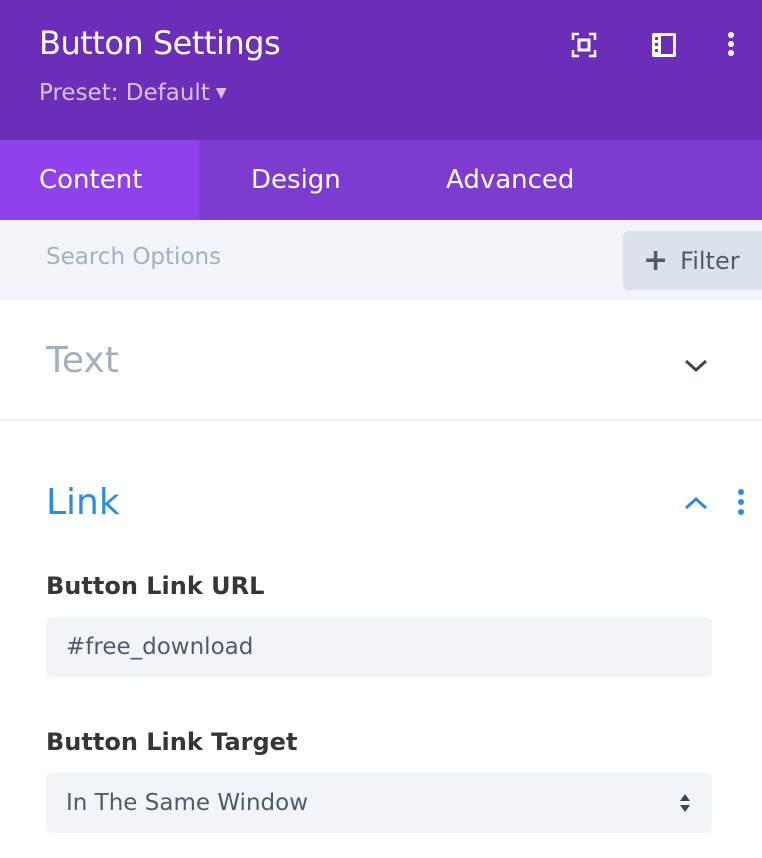  I want to click on url-label: Button Link URL, so click(155, 586).